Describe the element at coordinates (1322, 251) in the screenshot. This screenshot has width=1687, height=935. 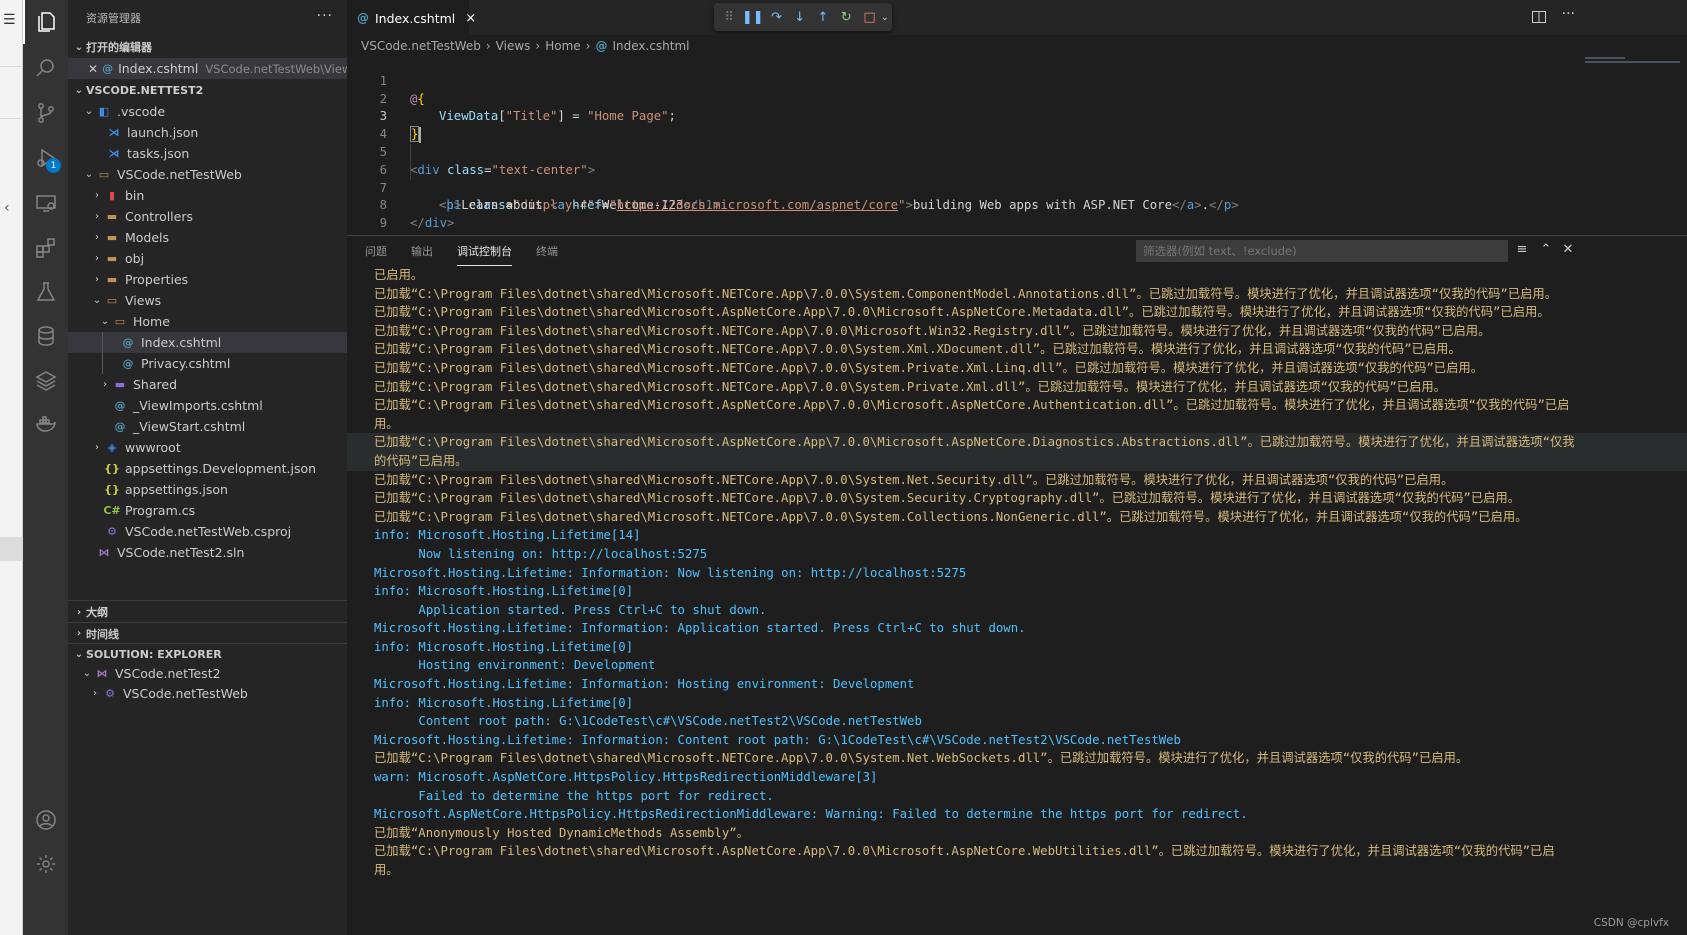
I see `filter-input` at that location.